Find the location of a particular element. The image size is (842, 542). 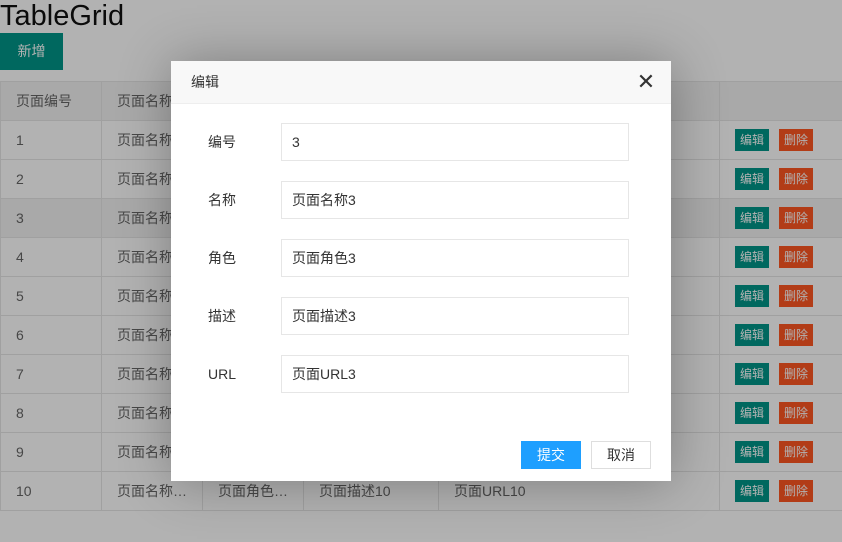

form-row: 描述 is located at coordinates (421, 316).